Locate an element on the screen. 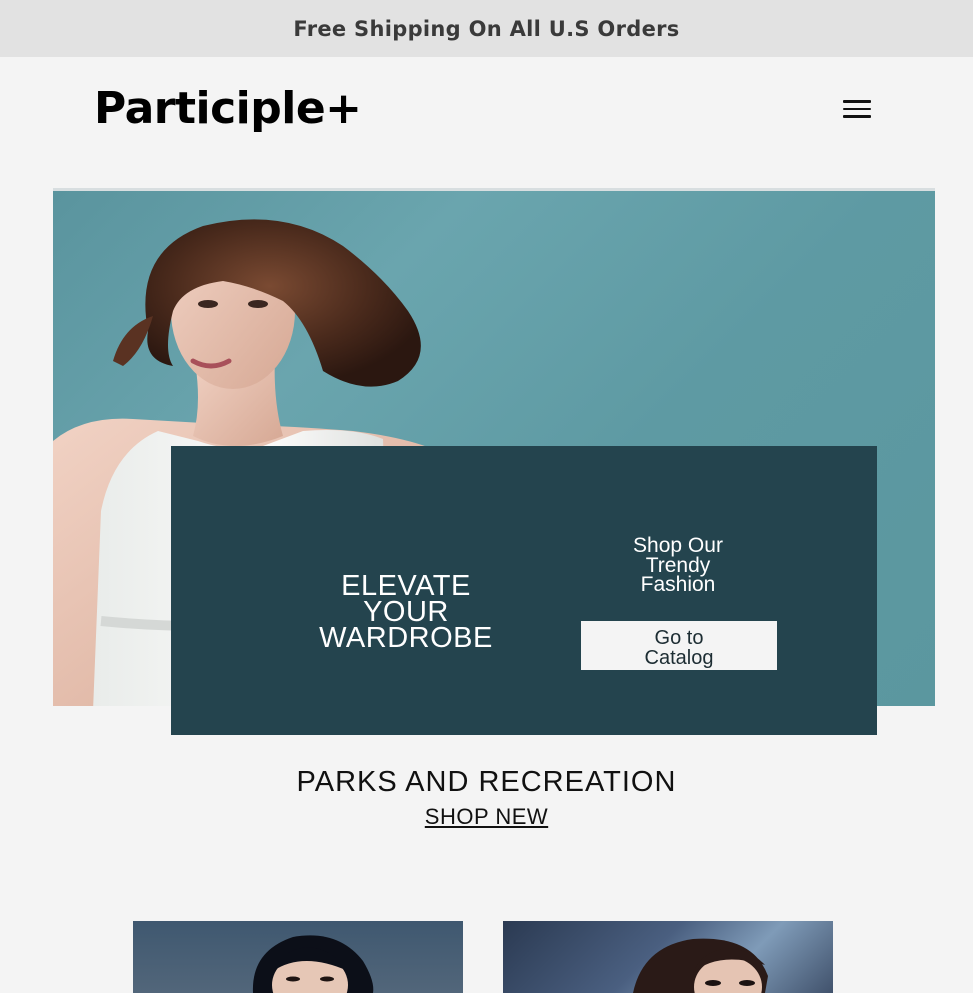 This screenshot has width=973, height=993. shop-new-link: SHOP NEW is located at coordinates (486, 816).